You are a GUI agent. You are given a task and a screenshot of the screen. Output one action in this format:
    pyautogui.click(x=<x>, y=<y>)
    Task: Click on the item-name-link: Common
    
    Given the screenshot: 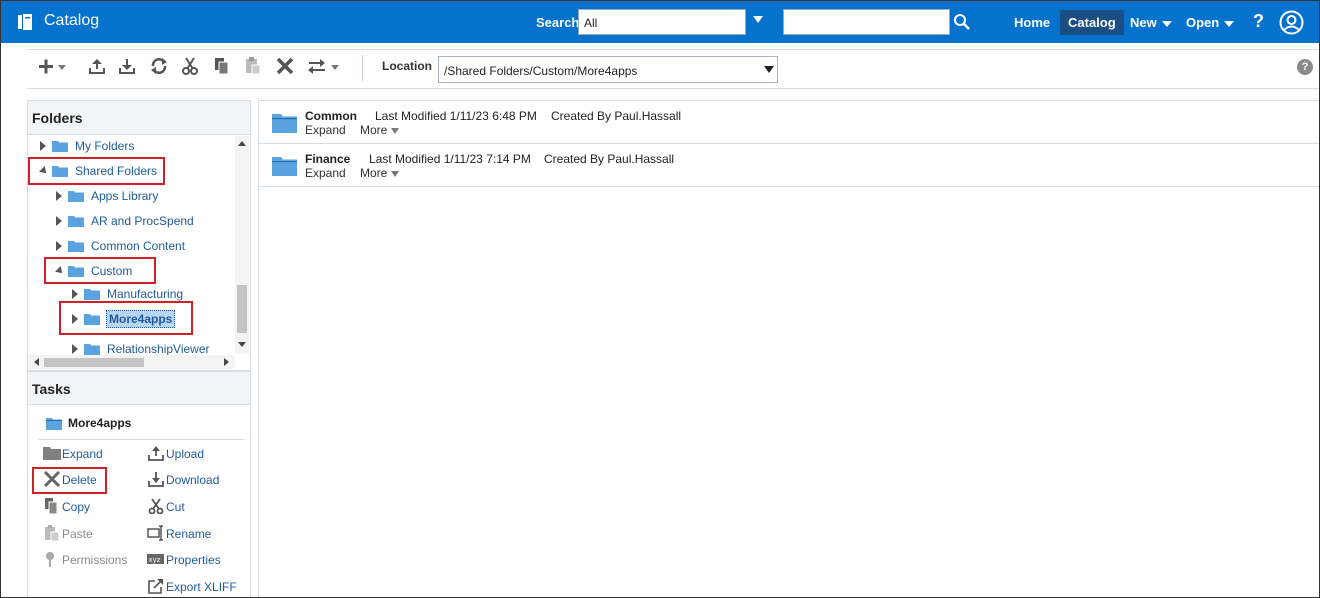 What is the action you would take?
    pyautogui.click(x=331, y=116)
    